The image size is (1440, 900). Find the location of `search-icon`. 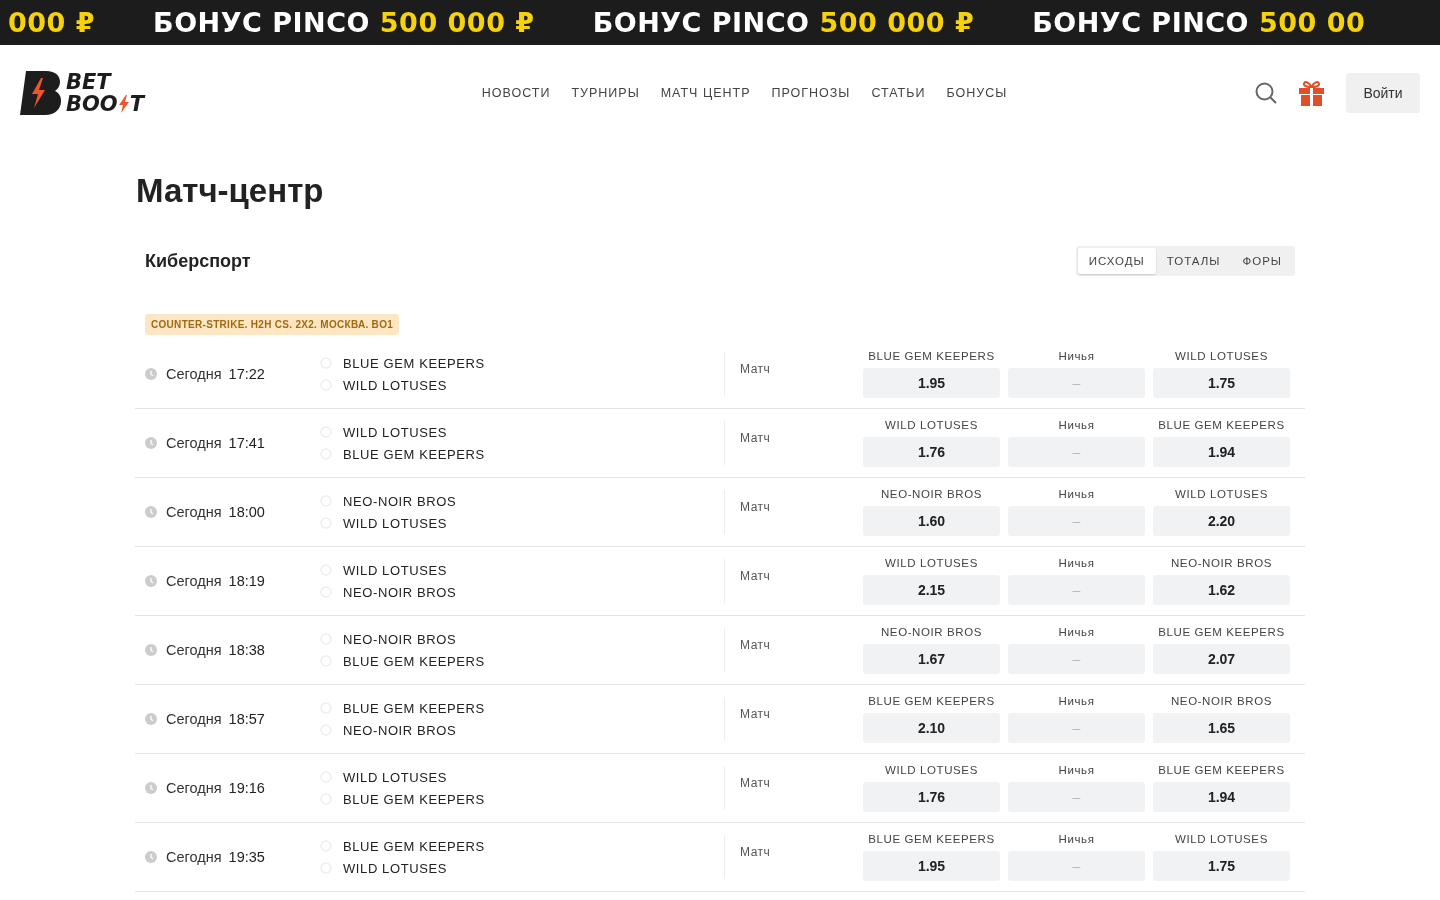

search-icon is located at coordinates (1266, 92).